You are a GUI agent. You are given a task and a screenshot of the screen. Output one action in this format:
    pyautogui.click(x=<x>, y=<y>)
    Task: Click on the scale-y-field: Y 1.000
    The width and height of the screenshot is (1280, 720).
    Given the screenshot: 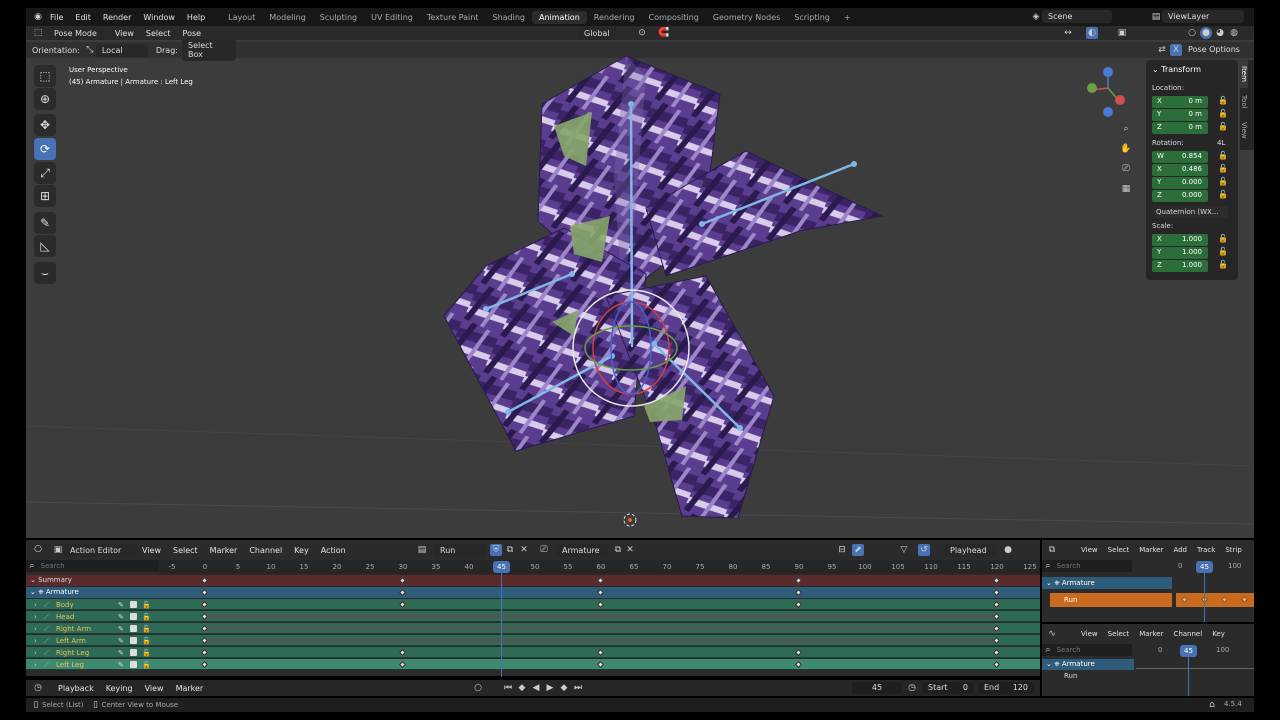 What is the action you would take?
    pyautogui.click(x=1180, y=253)
    